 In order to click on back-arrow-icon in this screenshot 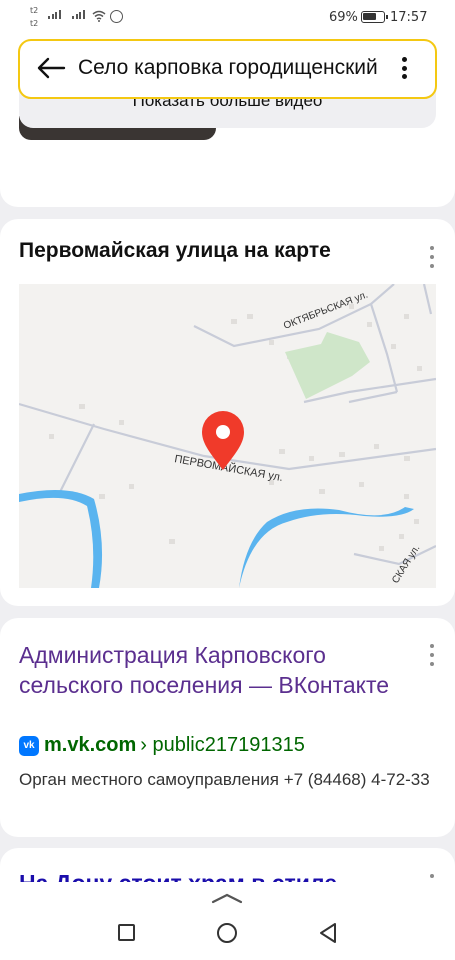, I will do `click(51, 68)`.